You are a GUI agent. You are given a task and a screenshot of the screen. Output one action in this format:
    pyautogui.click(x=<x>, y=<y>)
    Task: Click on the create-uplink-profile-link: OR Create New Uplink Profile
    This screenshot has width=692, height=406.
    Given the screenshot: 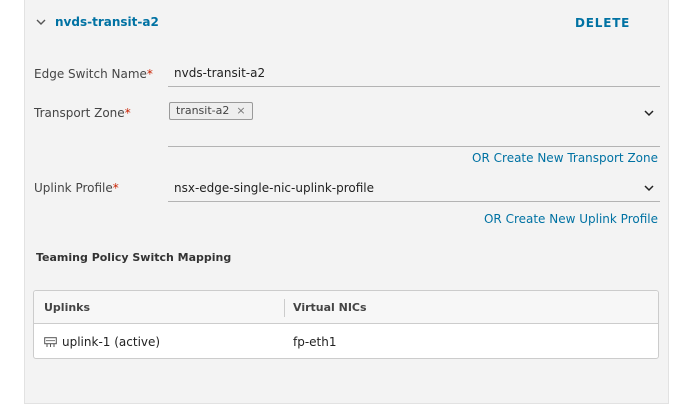 What is the action you would take?
    pyautogui.click(x=571, y=219)
    